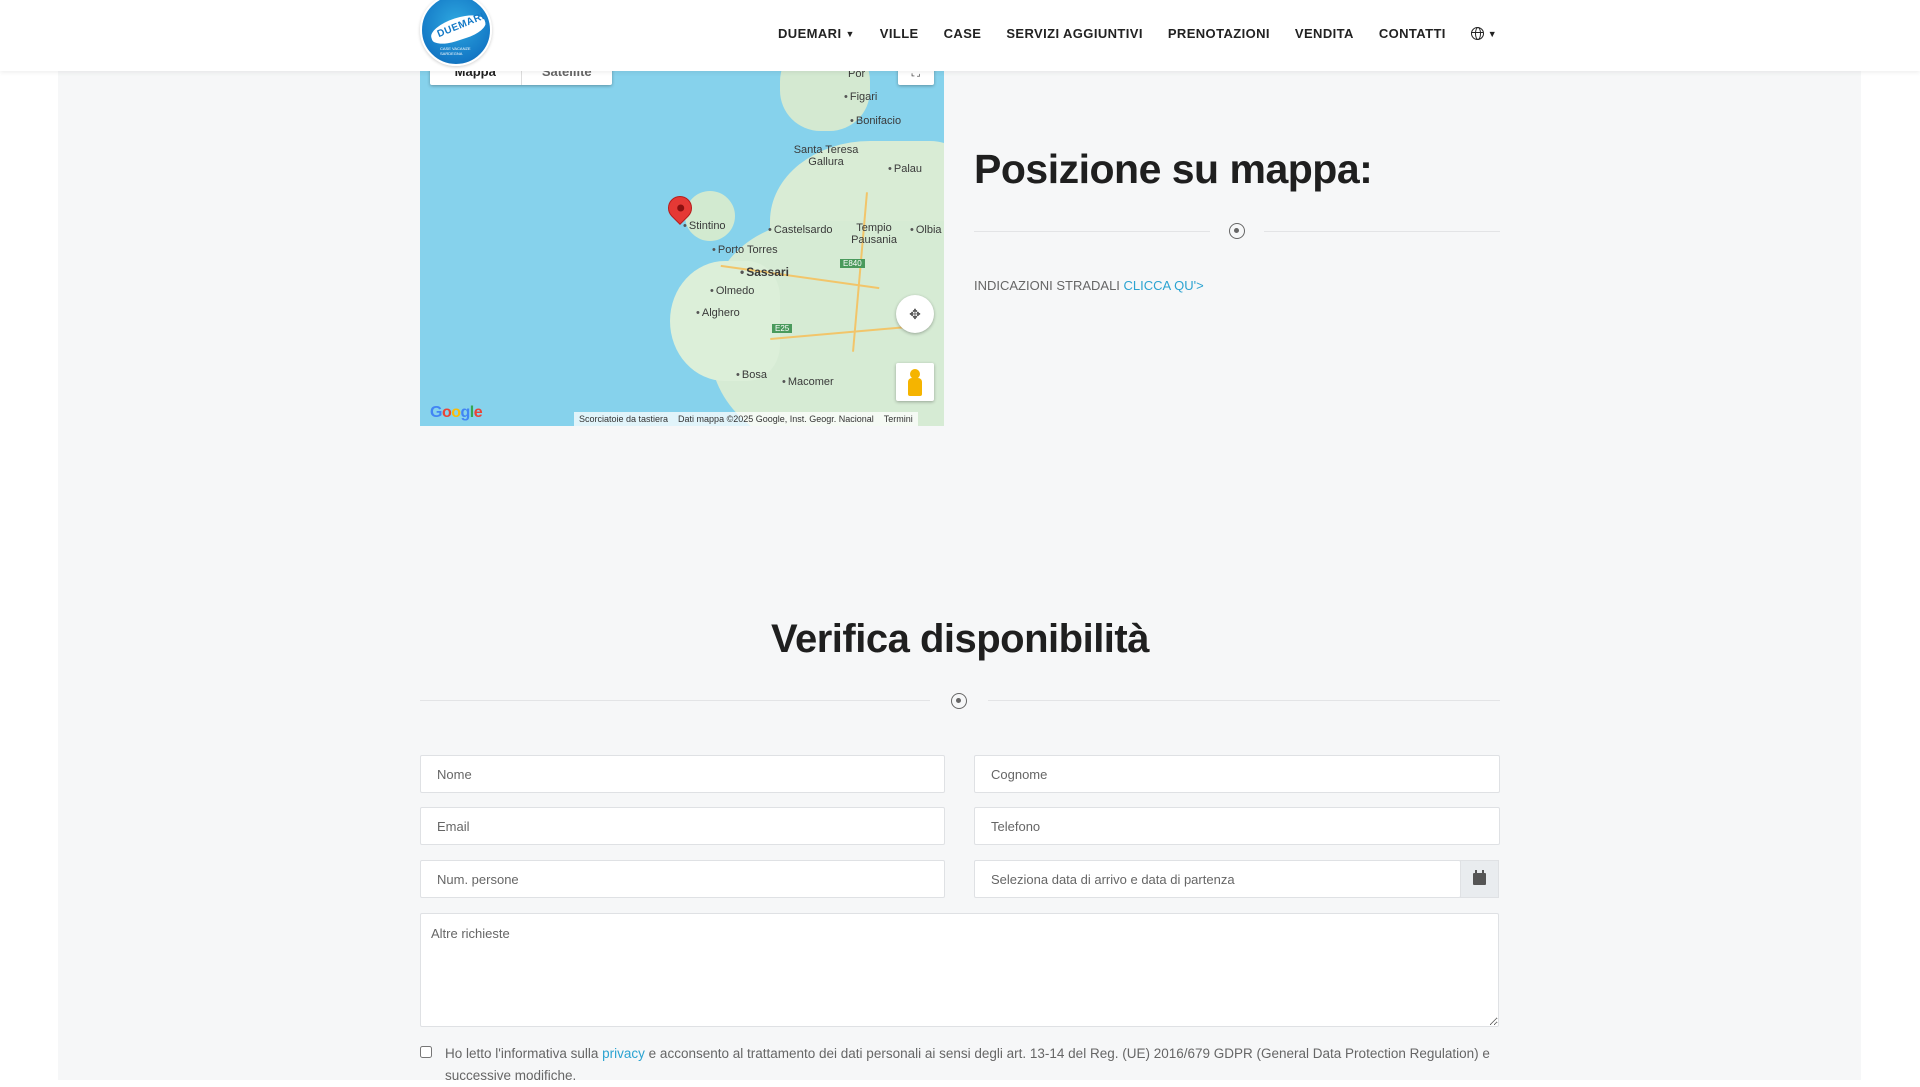 Image resolution: width=1920 pixels, height=1087 pixels. What do you see at coordinates (455, 51) in the screenshot?
I see `logo-tagline: CASE VACANZE SARDEGNA` at bounding box center [455, 51].